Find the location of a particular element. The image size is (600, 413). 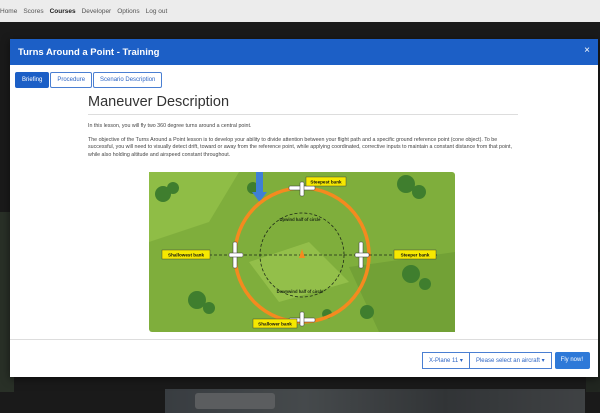

tab-briefing: Briefing is located at coordinates (32, 80).